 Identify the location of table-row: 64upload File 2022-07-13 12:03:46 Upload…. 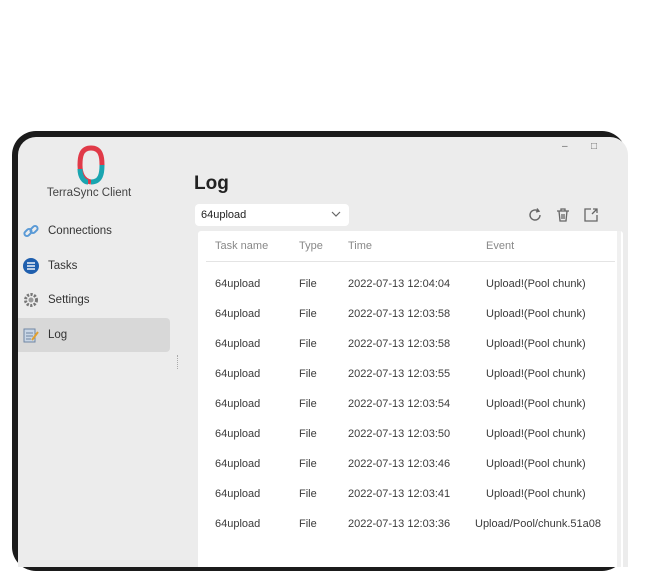
(410, 464).